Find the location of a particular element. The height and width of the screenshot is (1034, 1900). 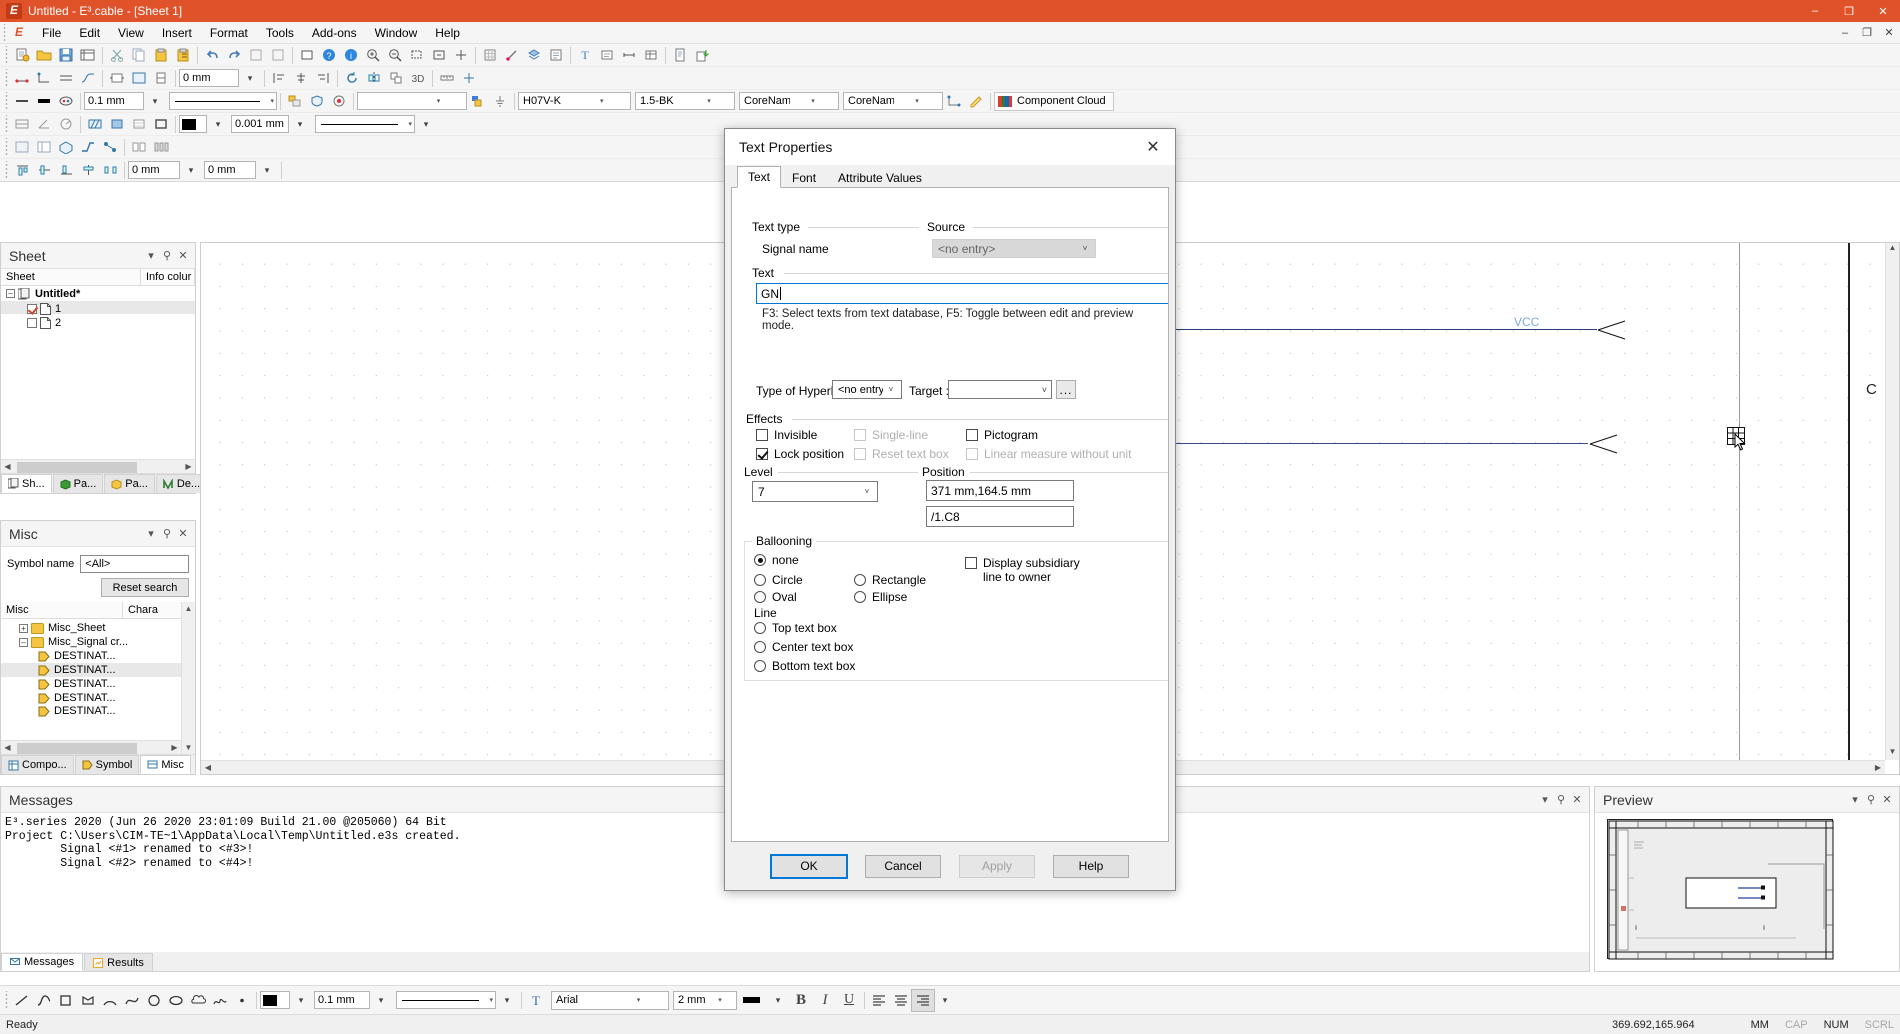

misc-panel-menu-icon: ▾ is located at coordinates (151, 534).